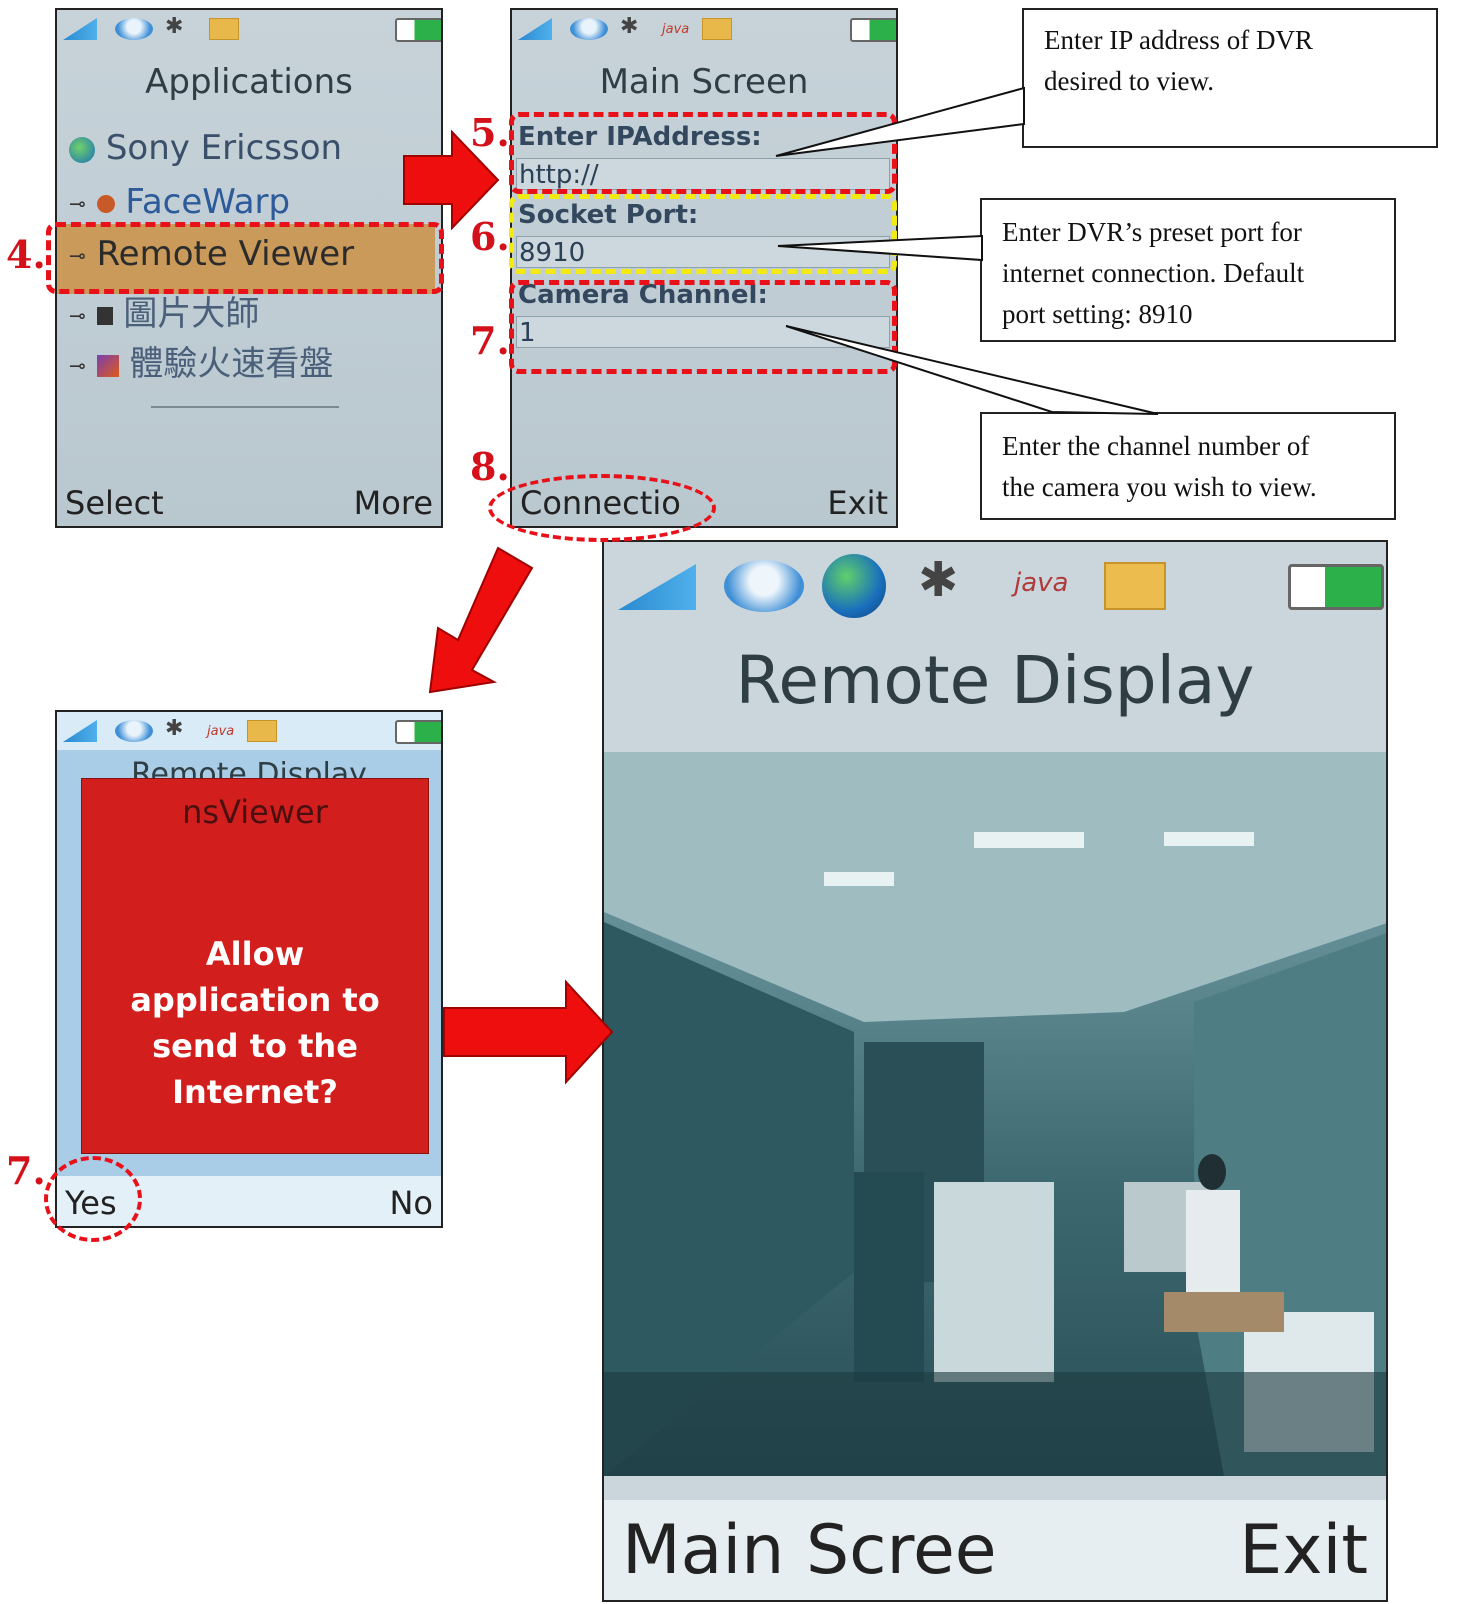  I want to click on select-softkey: Select, so click(114, 503).